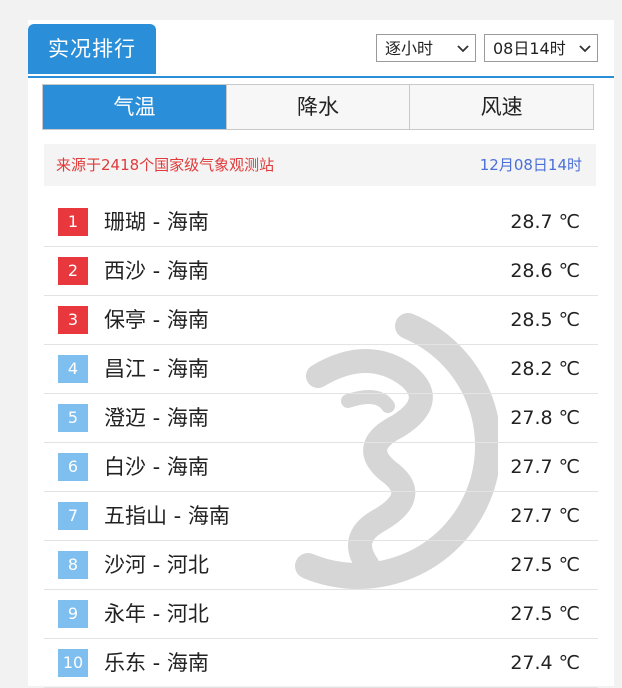 The image size is (622, 688). What do you see at coordinates (530, 165) in the screenshot?
I see `source-time: 12月08日14时` at bounding box center [530, 165].